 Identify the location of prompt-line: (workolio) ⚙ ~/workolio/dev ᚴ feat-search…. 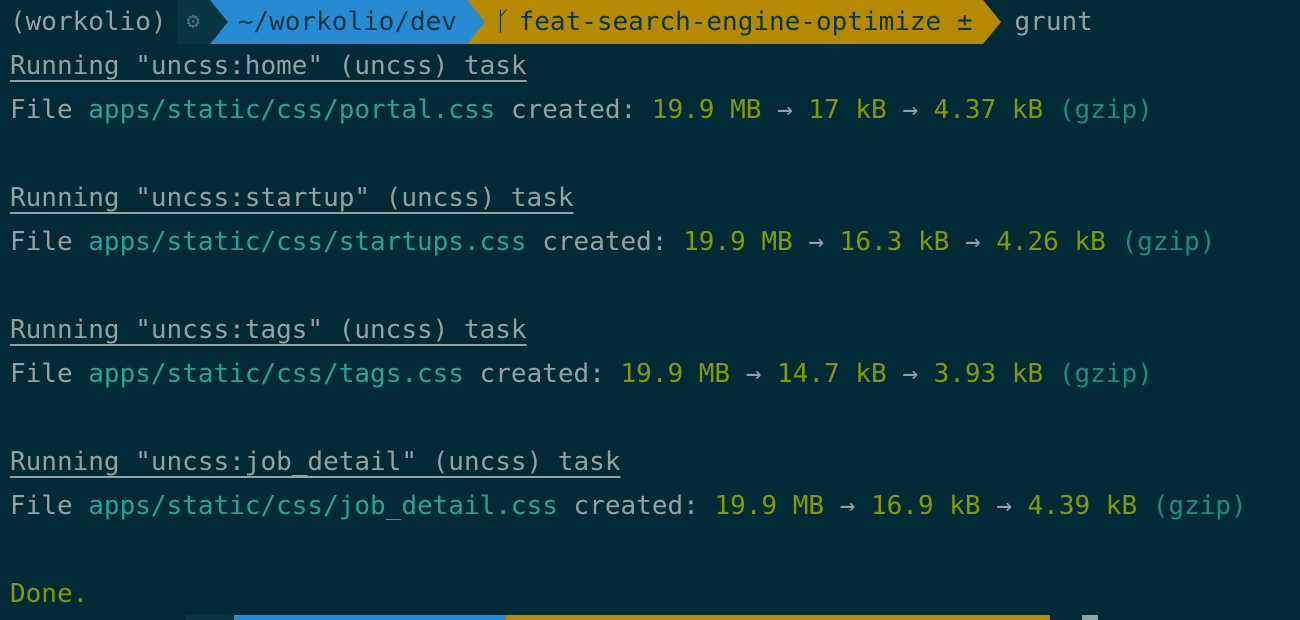
(546, 22).